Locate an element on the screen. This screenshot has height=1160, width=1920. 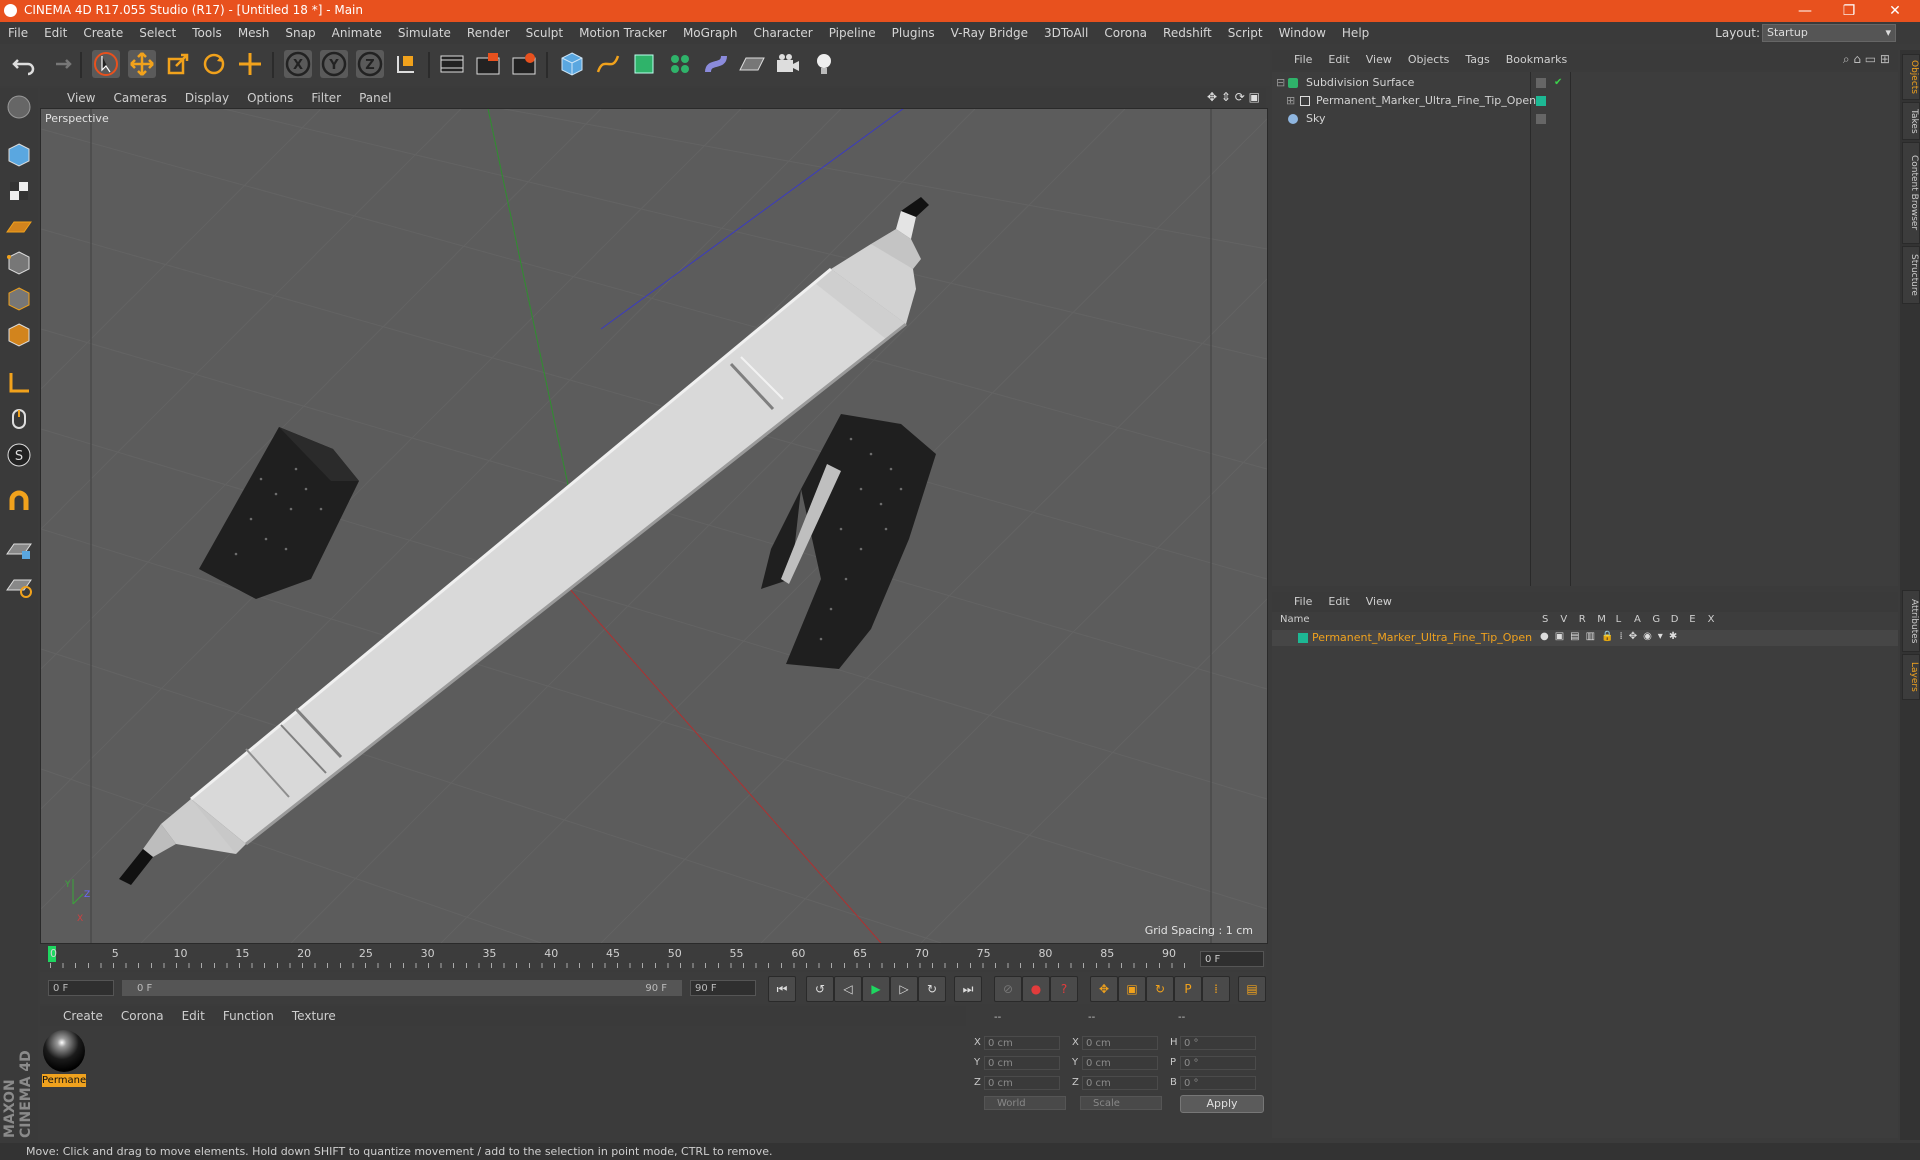
viewport-menu-display: Display is located at coordinates (207, 98).